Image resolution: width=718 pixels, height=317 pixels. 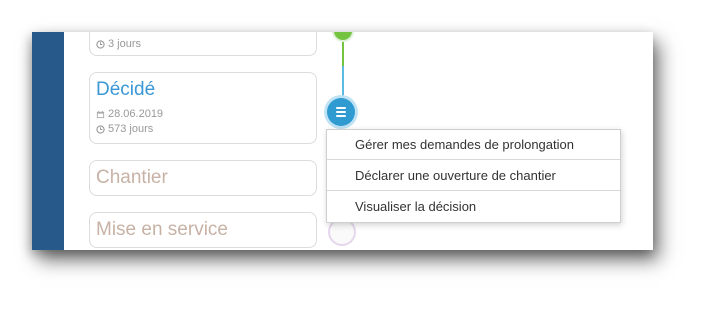 I want to click on menu-item-declare-site-opening: Déclarer une ouverture de chantier, so click(x=473, y=176).